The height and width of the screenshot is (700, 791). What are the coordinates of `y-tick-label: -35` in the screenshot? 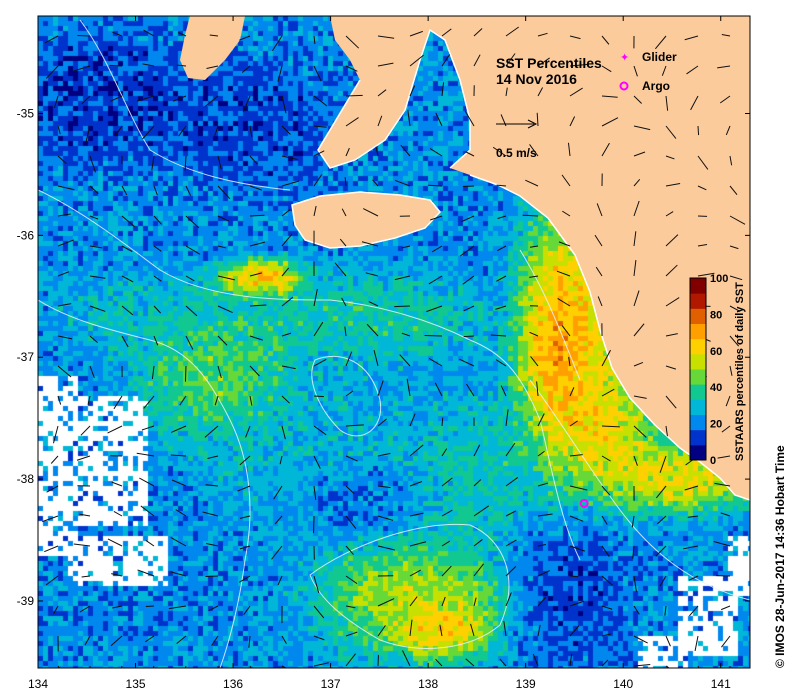 It's located at (26, 113).